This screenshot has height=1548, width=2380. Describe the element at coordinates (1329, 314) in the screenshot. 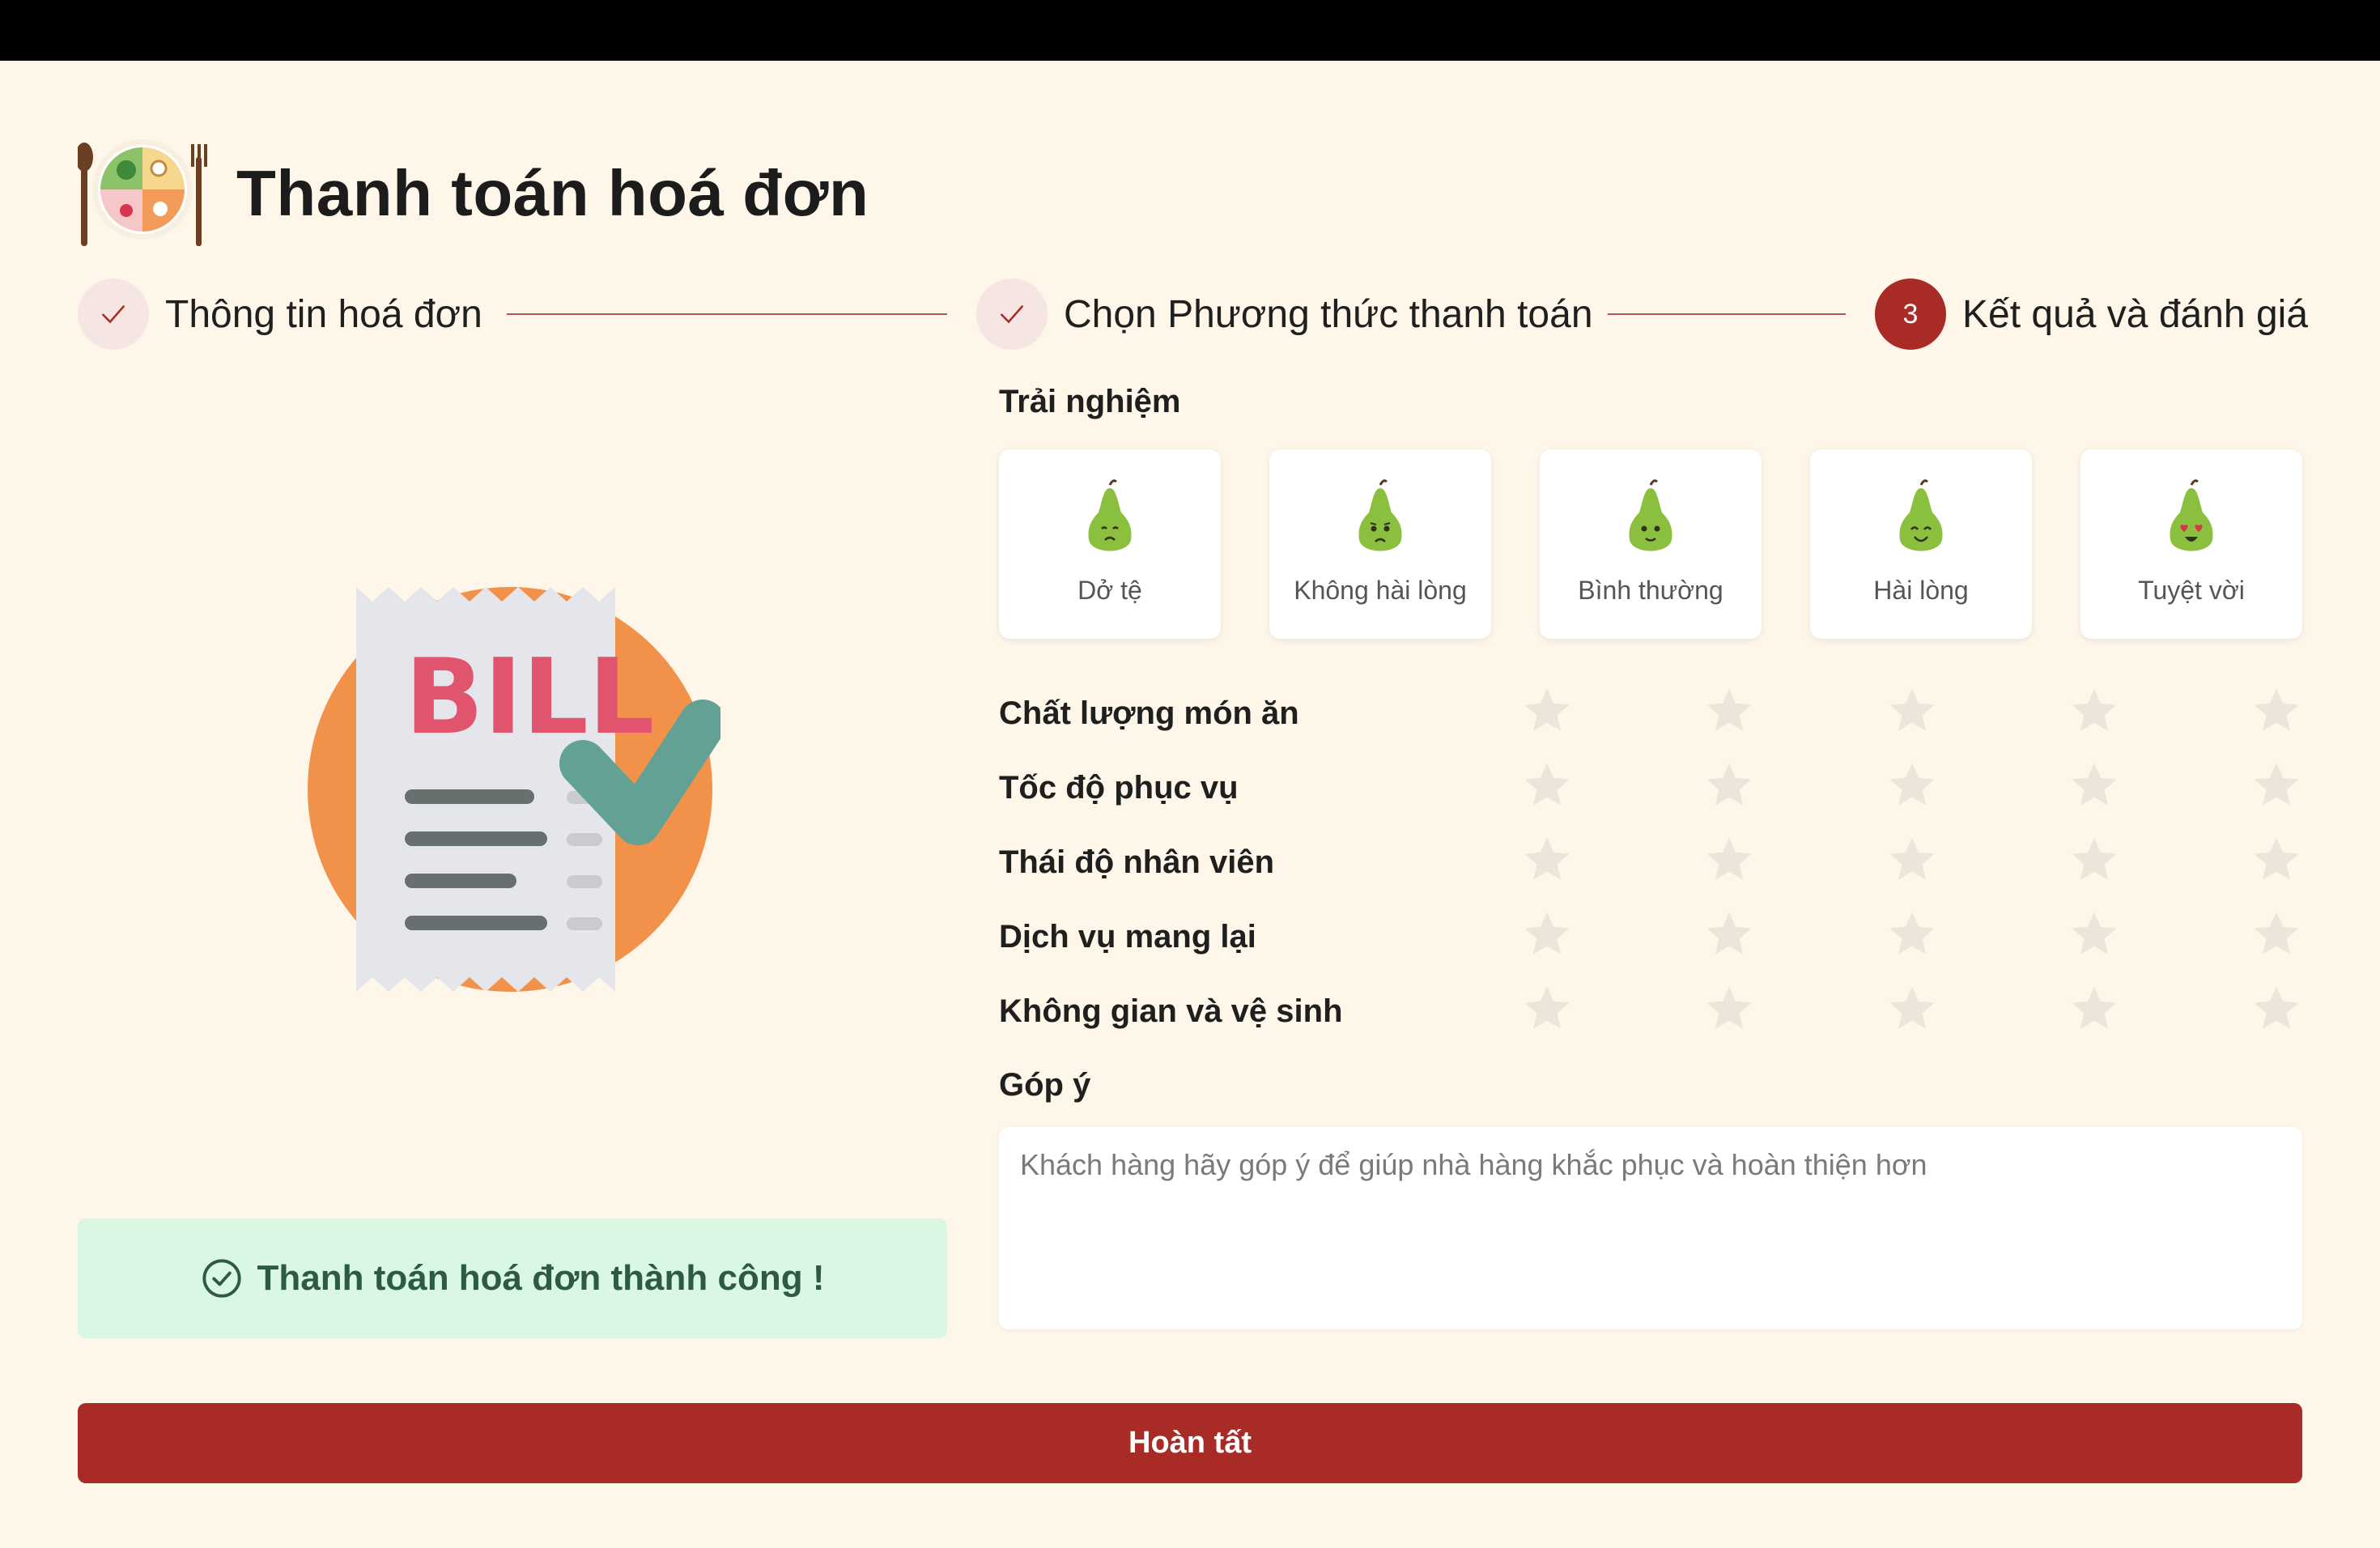

I see `step-label: Chọn Phương thức thanh toán` at that location.